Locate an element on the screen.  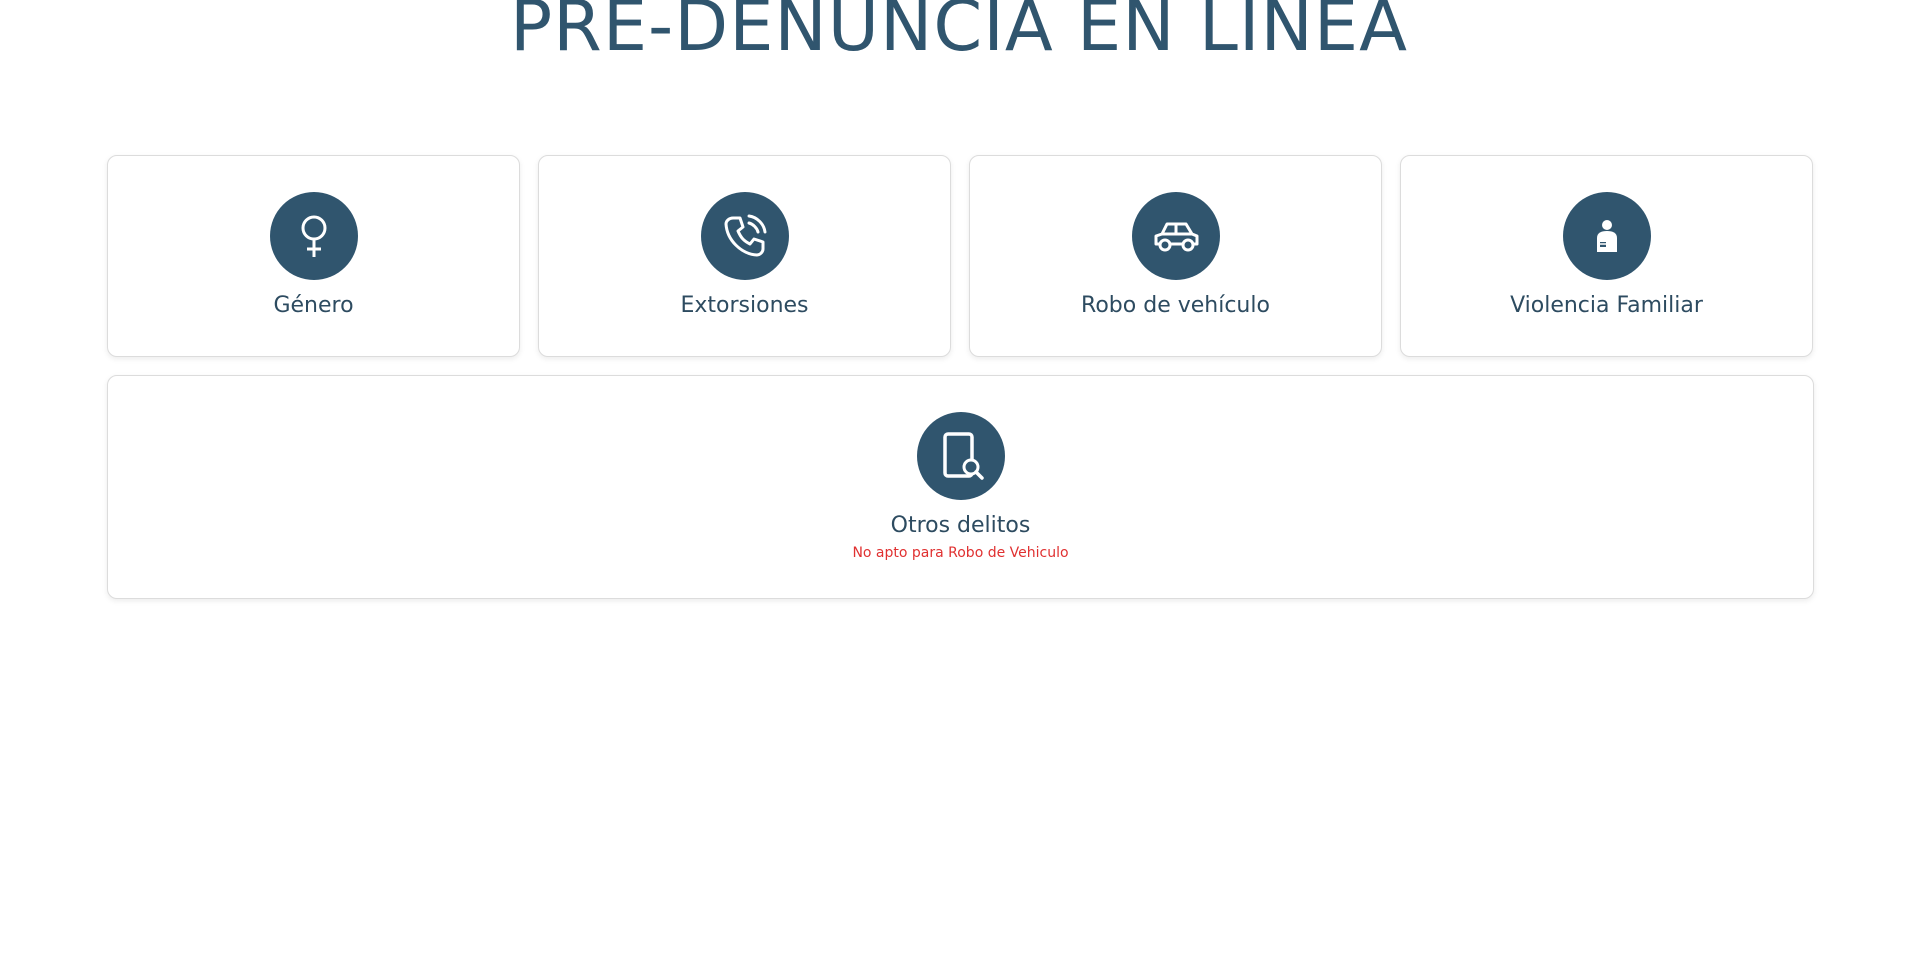
card-violencia-familiar: Violencia Familiar is located at coordinates (1606, 256).